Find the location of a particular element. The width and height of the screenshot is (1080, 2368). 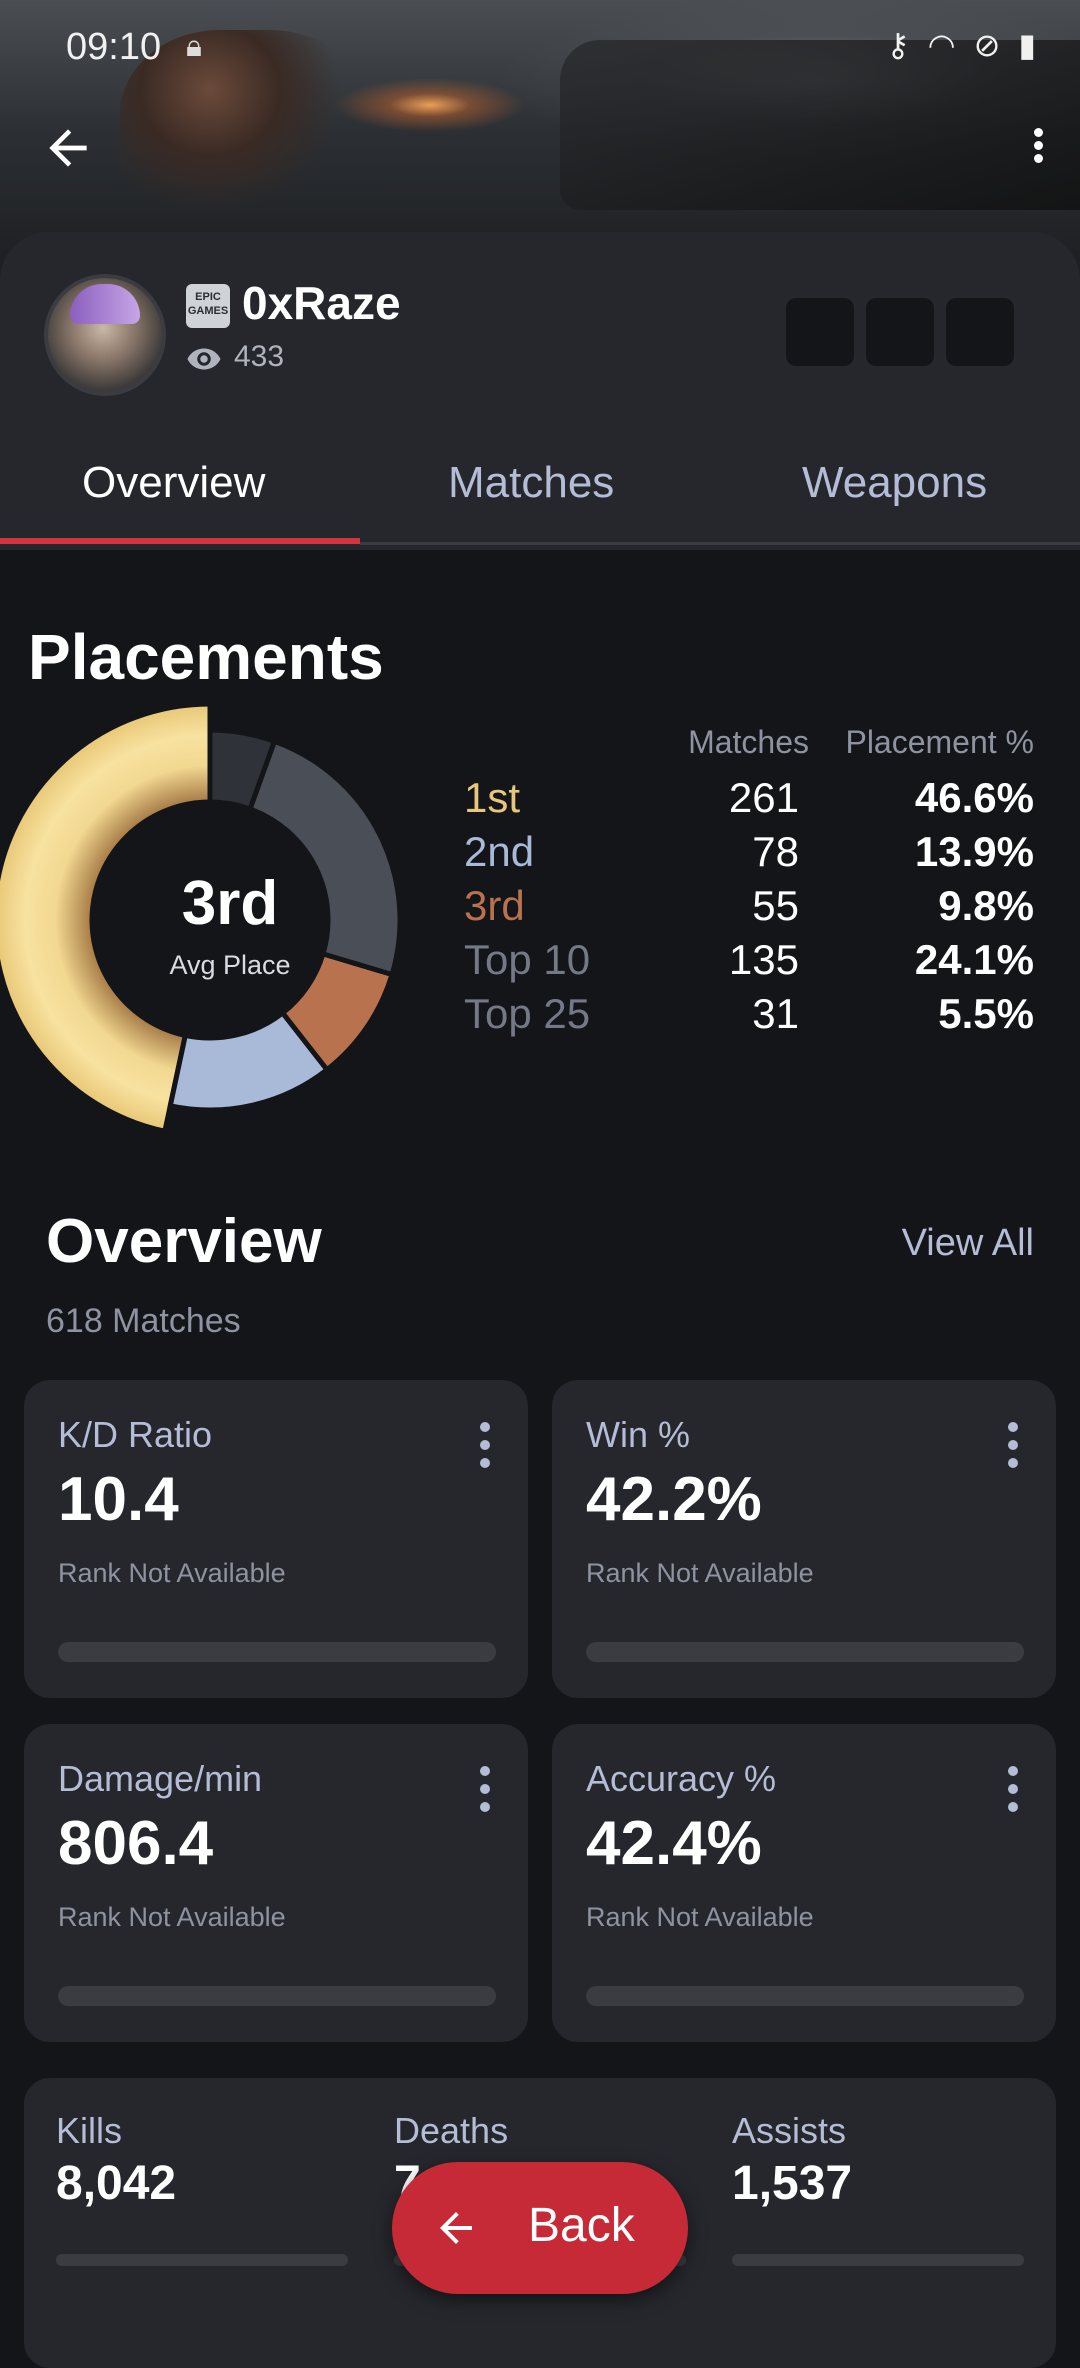

epic-games-icon: EPIC GAMES is located at coordinates (208, 306).